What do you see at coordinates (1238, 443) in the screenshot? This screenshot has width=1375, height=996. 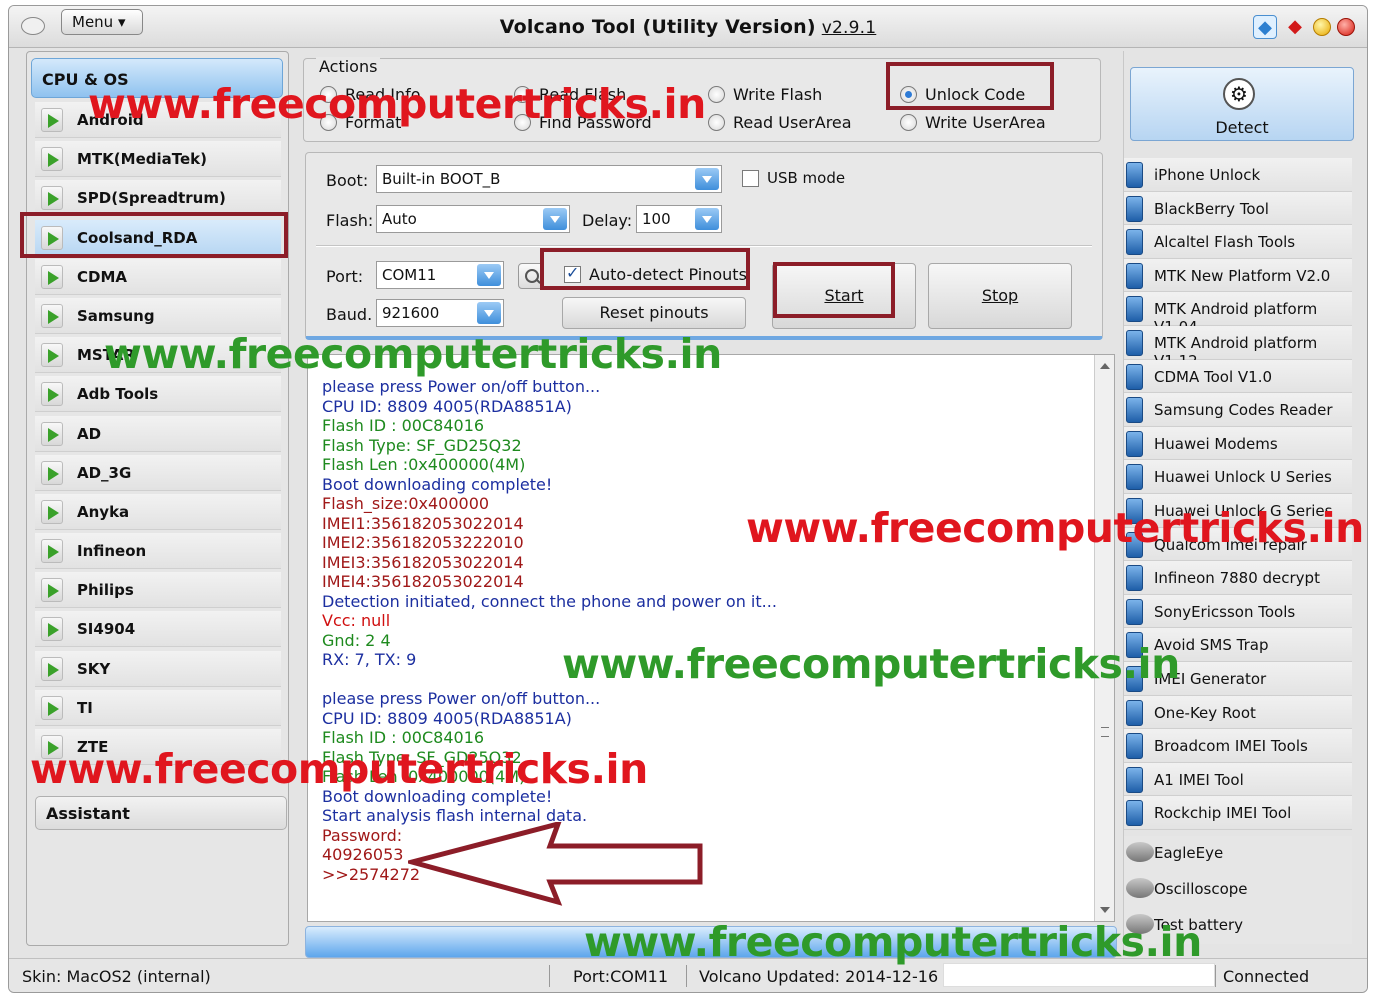 I see `tool-item: Huawei Modems` at bounding box center [1238, 443].